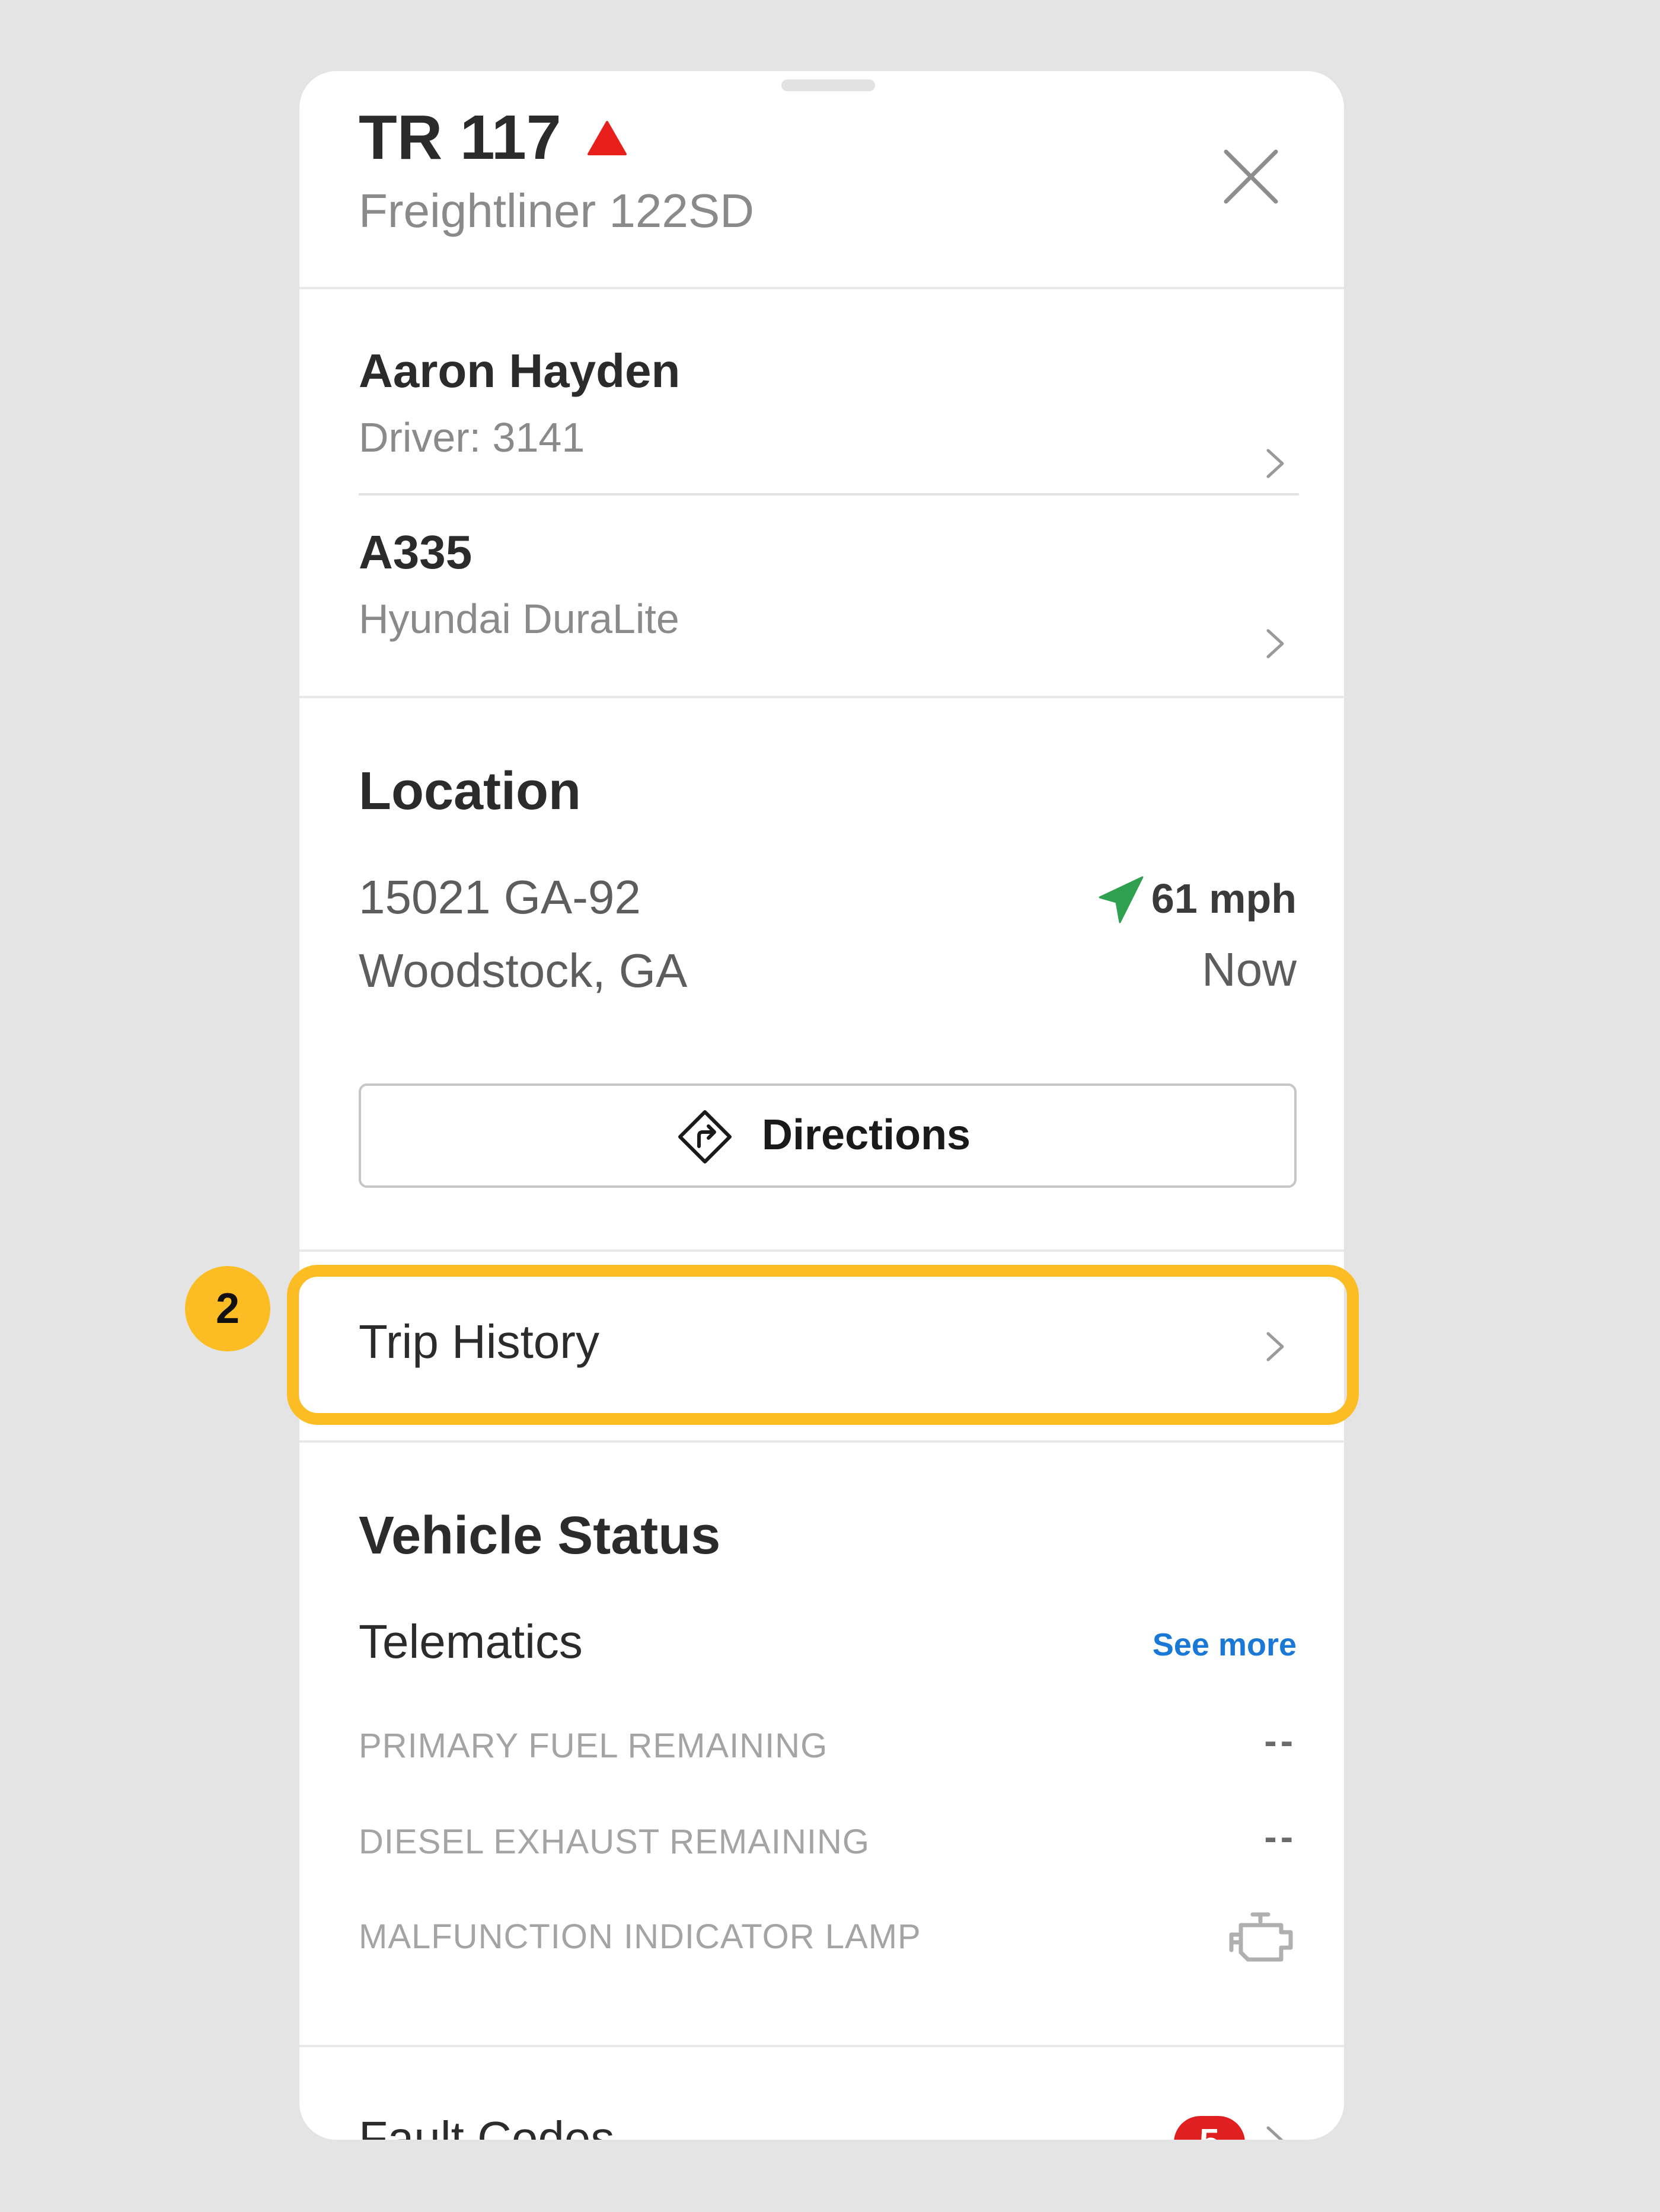 The height and width of the screenshot is (2212, 1660). What do you see at coordinates (705, 1136) in the screenshot?
I see `directions-turn-icon` at bounding box center [705, 1136].